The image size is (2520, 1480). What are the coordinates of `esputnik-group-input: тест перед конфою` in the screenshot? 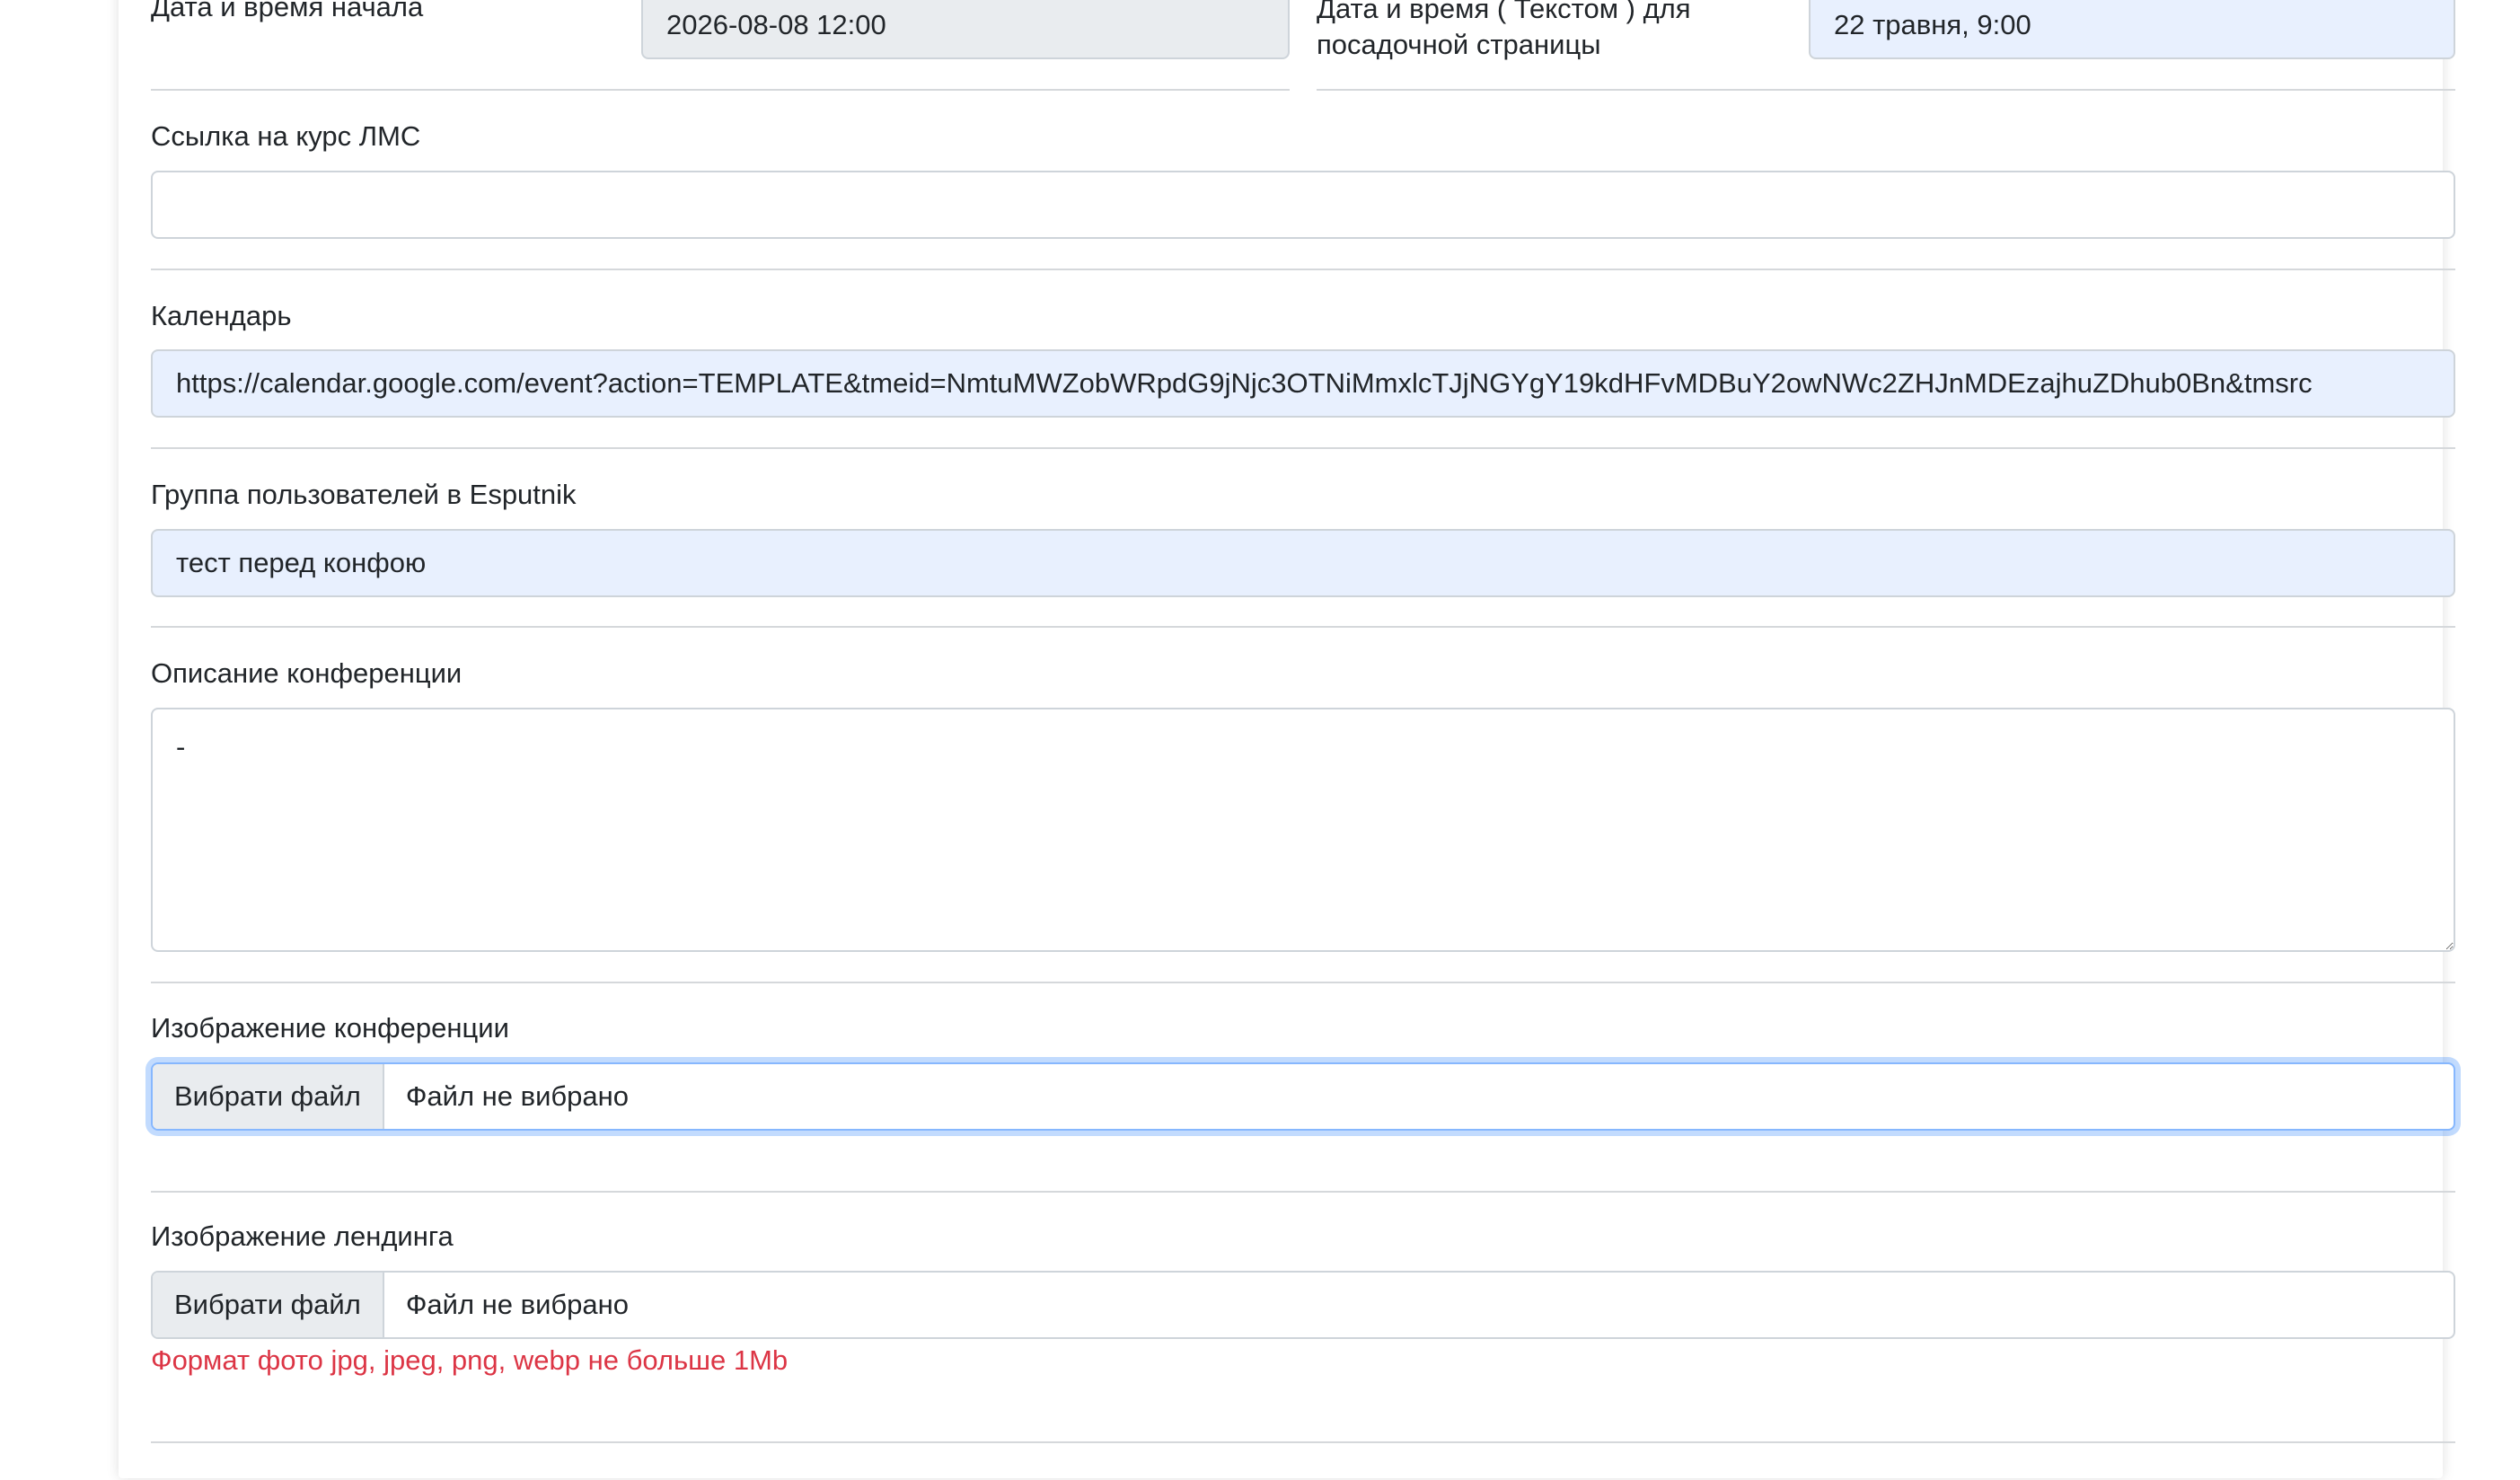 It's located at (1303, 563).